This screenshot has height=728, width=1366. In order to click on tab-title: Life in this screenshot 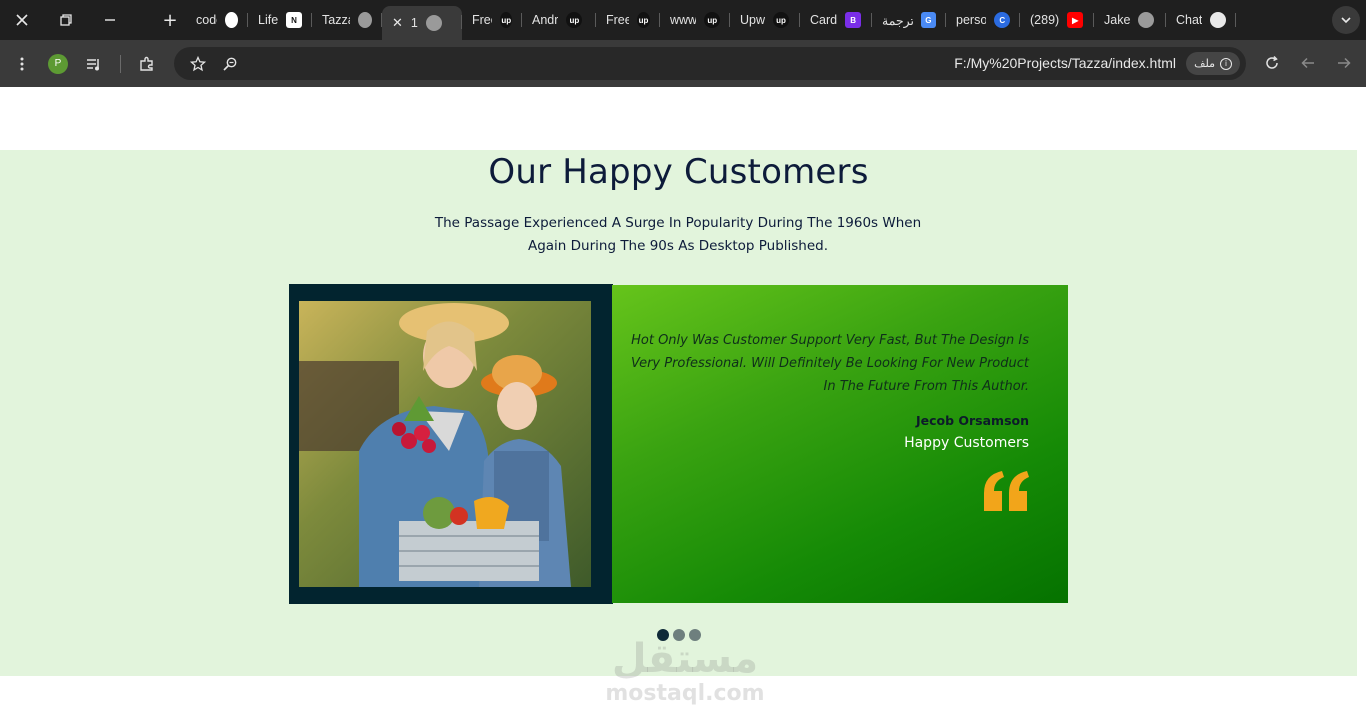, I will do `click(268, 20)`.